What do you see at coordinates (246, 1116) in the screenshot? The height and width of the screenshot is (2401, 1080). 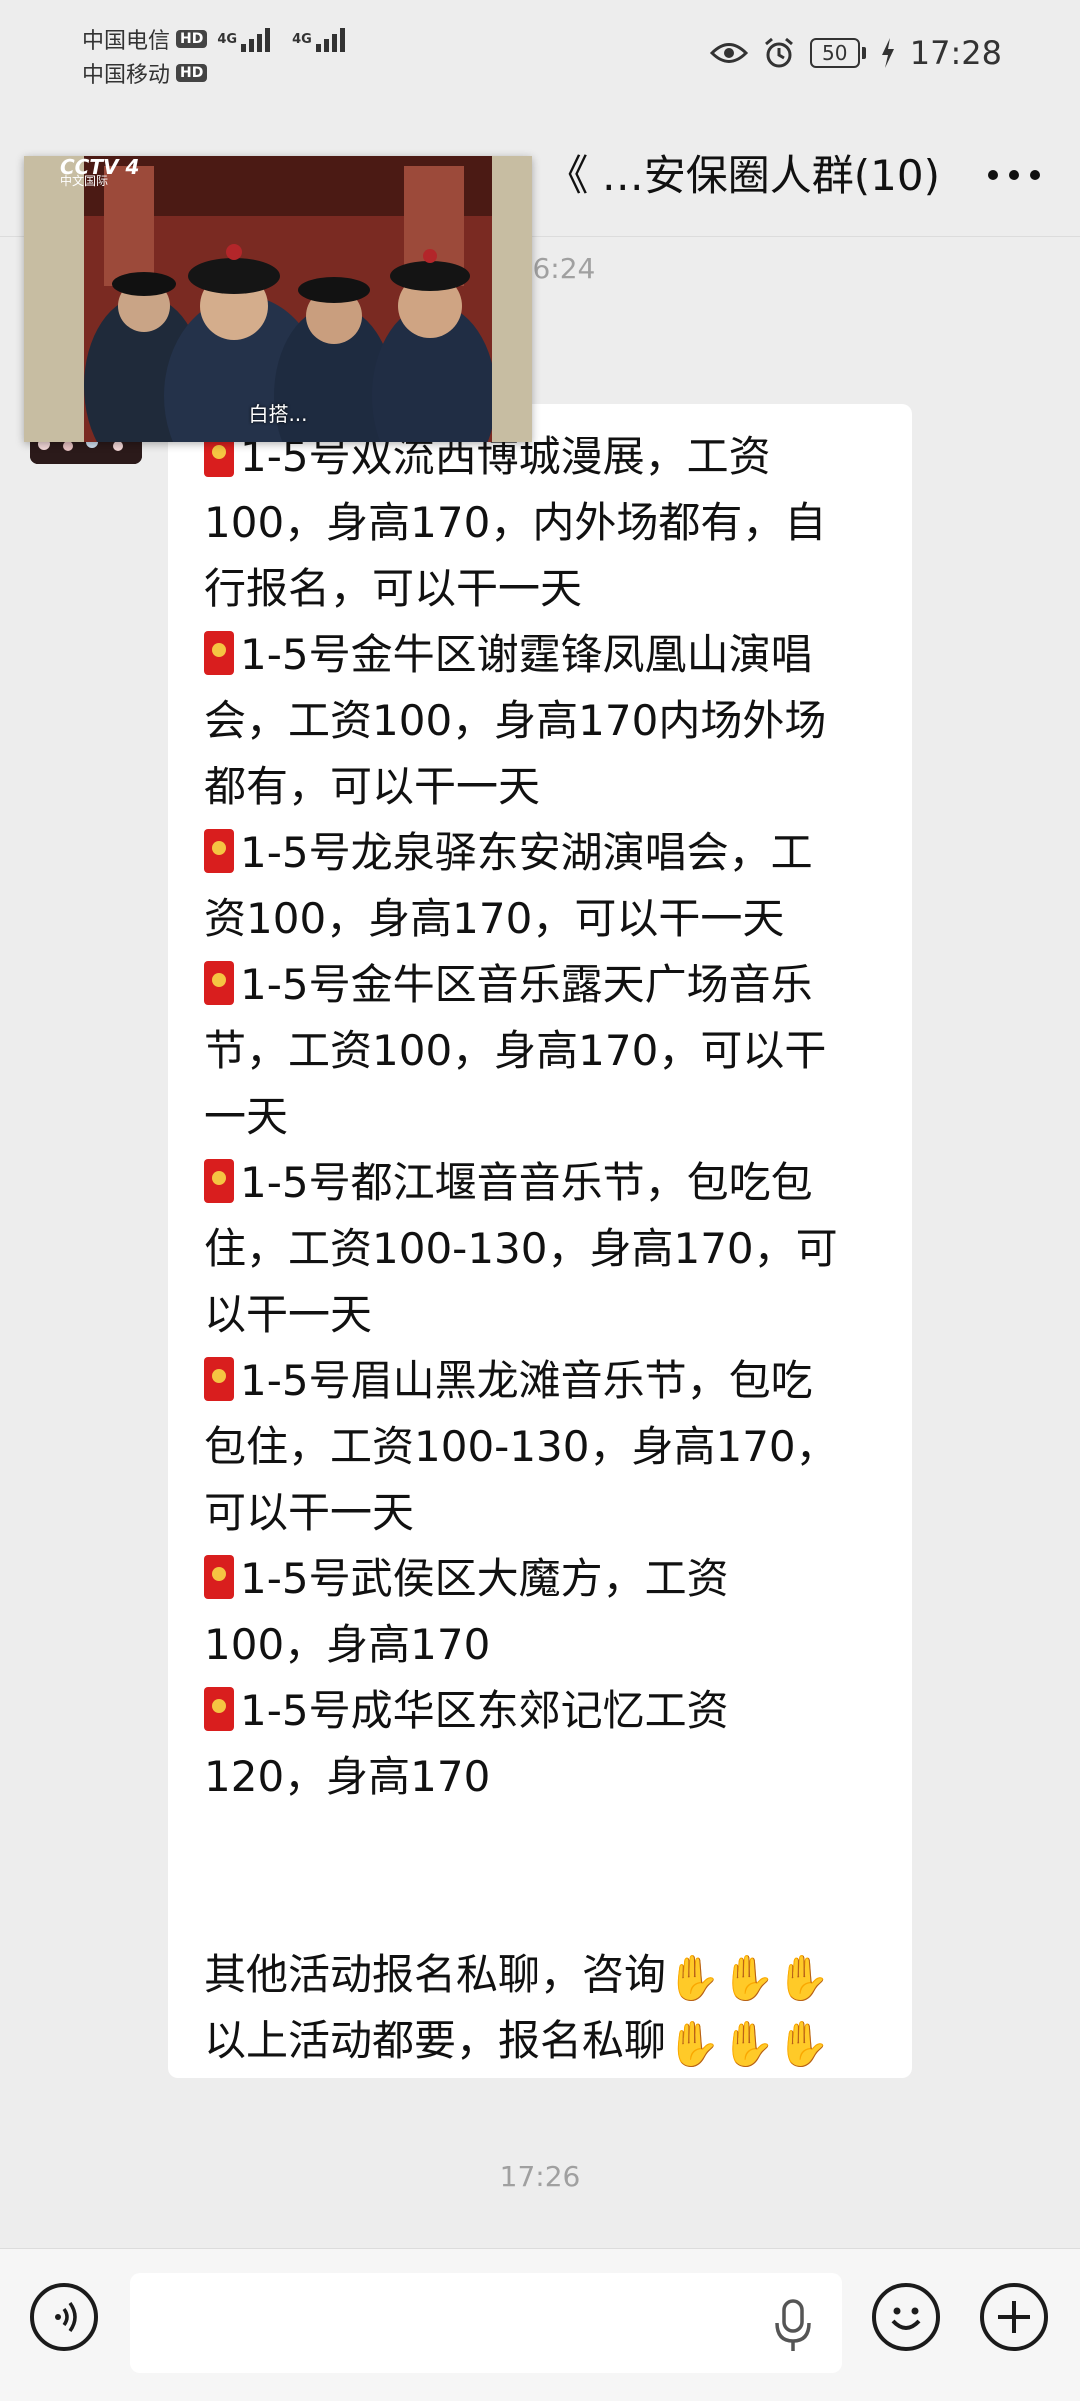 I see `message-text: 一天` at bounding box center [246, 1116].